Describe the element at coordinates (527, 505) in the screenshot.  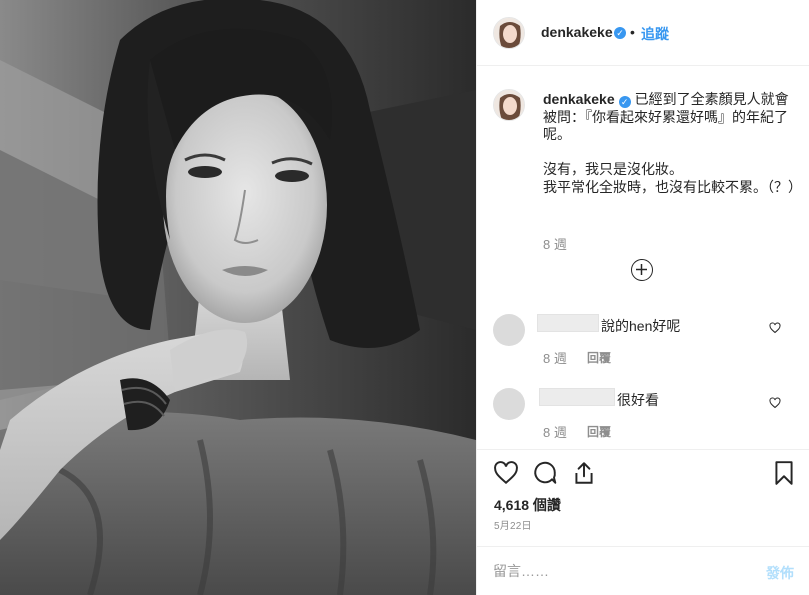
I see `like-count: 4,618 個讚` at that location.